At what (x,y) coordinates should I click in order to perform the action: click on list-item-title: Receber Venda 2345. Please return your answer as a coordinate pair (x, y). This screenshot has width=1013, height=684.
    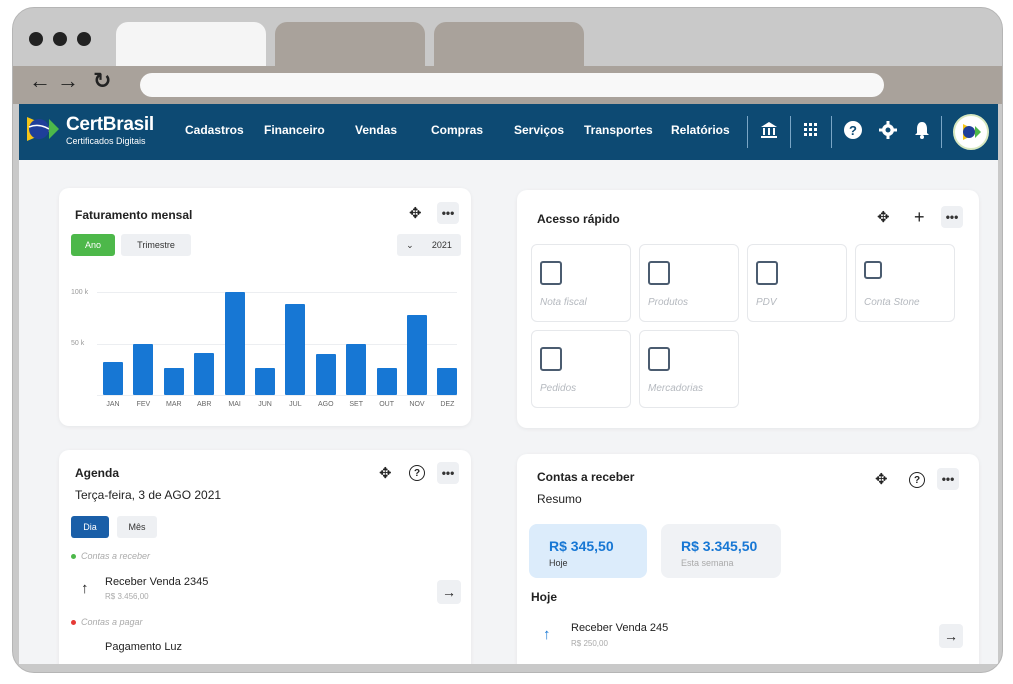
    Looking at the image, I should click on (157, 582).